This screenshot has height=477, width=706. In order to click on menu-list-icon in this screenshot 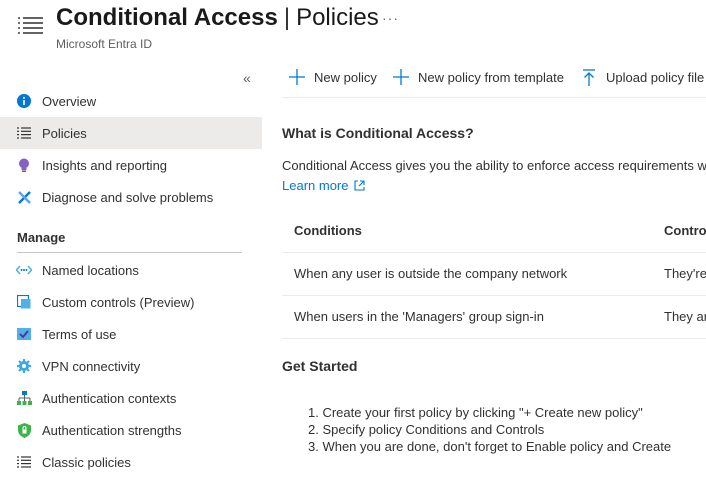, I will do `click(31, 27)`.